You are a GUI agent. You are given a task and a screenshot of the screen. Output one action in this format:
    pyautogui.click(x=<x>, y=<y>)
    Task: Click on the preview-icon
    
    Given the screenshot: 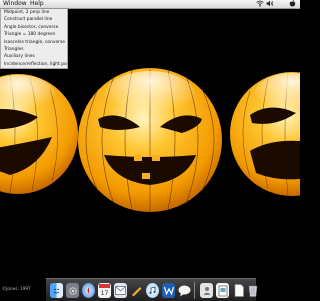 What is the action you would take?
    pyautogui.click(x=222, y=290)
    